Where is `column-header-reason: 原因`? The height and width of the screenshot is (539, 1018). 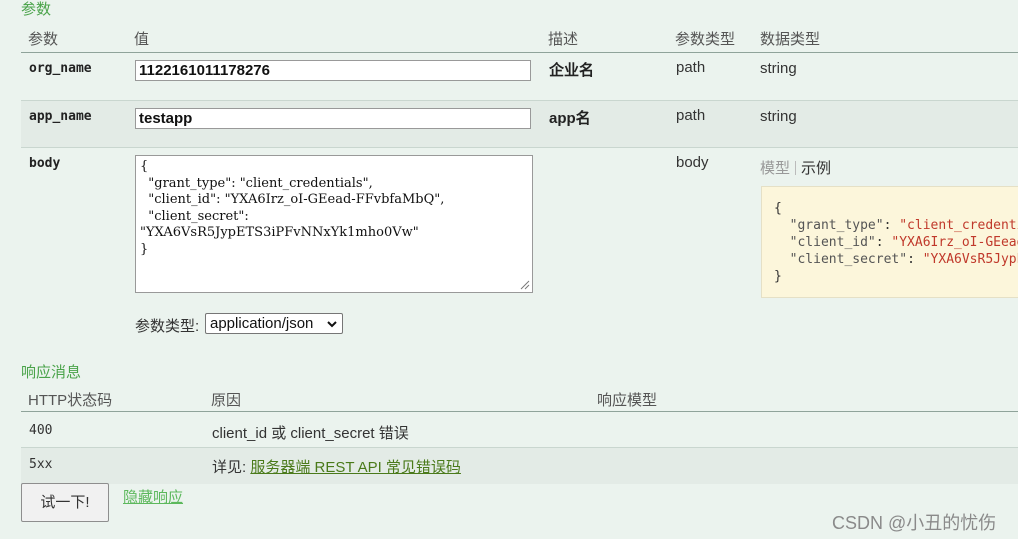
column-header-reason: 原因 is located at coordinates (226, 400).